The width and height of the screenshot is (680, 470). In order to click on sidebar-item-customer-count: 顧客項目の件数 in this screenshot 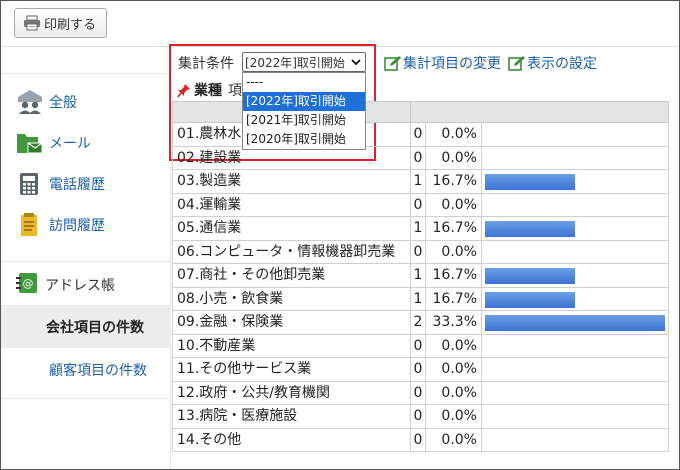, I will do `click(86, 370)`.